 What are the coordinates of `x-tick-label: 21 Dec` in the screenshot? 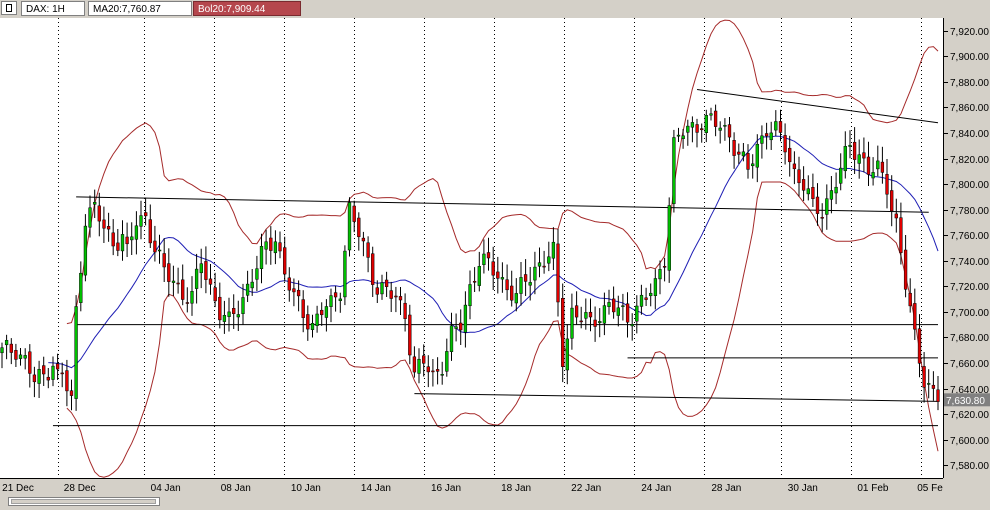 It's located at (18, 488).